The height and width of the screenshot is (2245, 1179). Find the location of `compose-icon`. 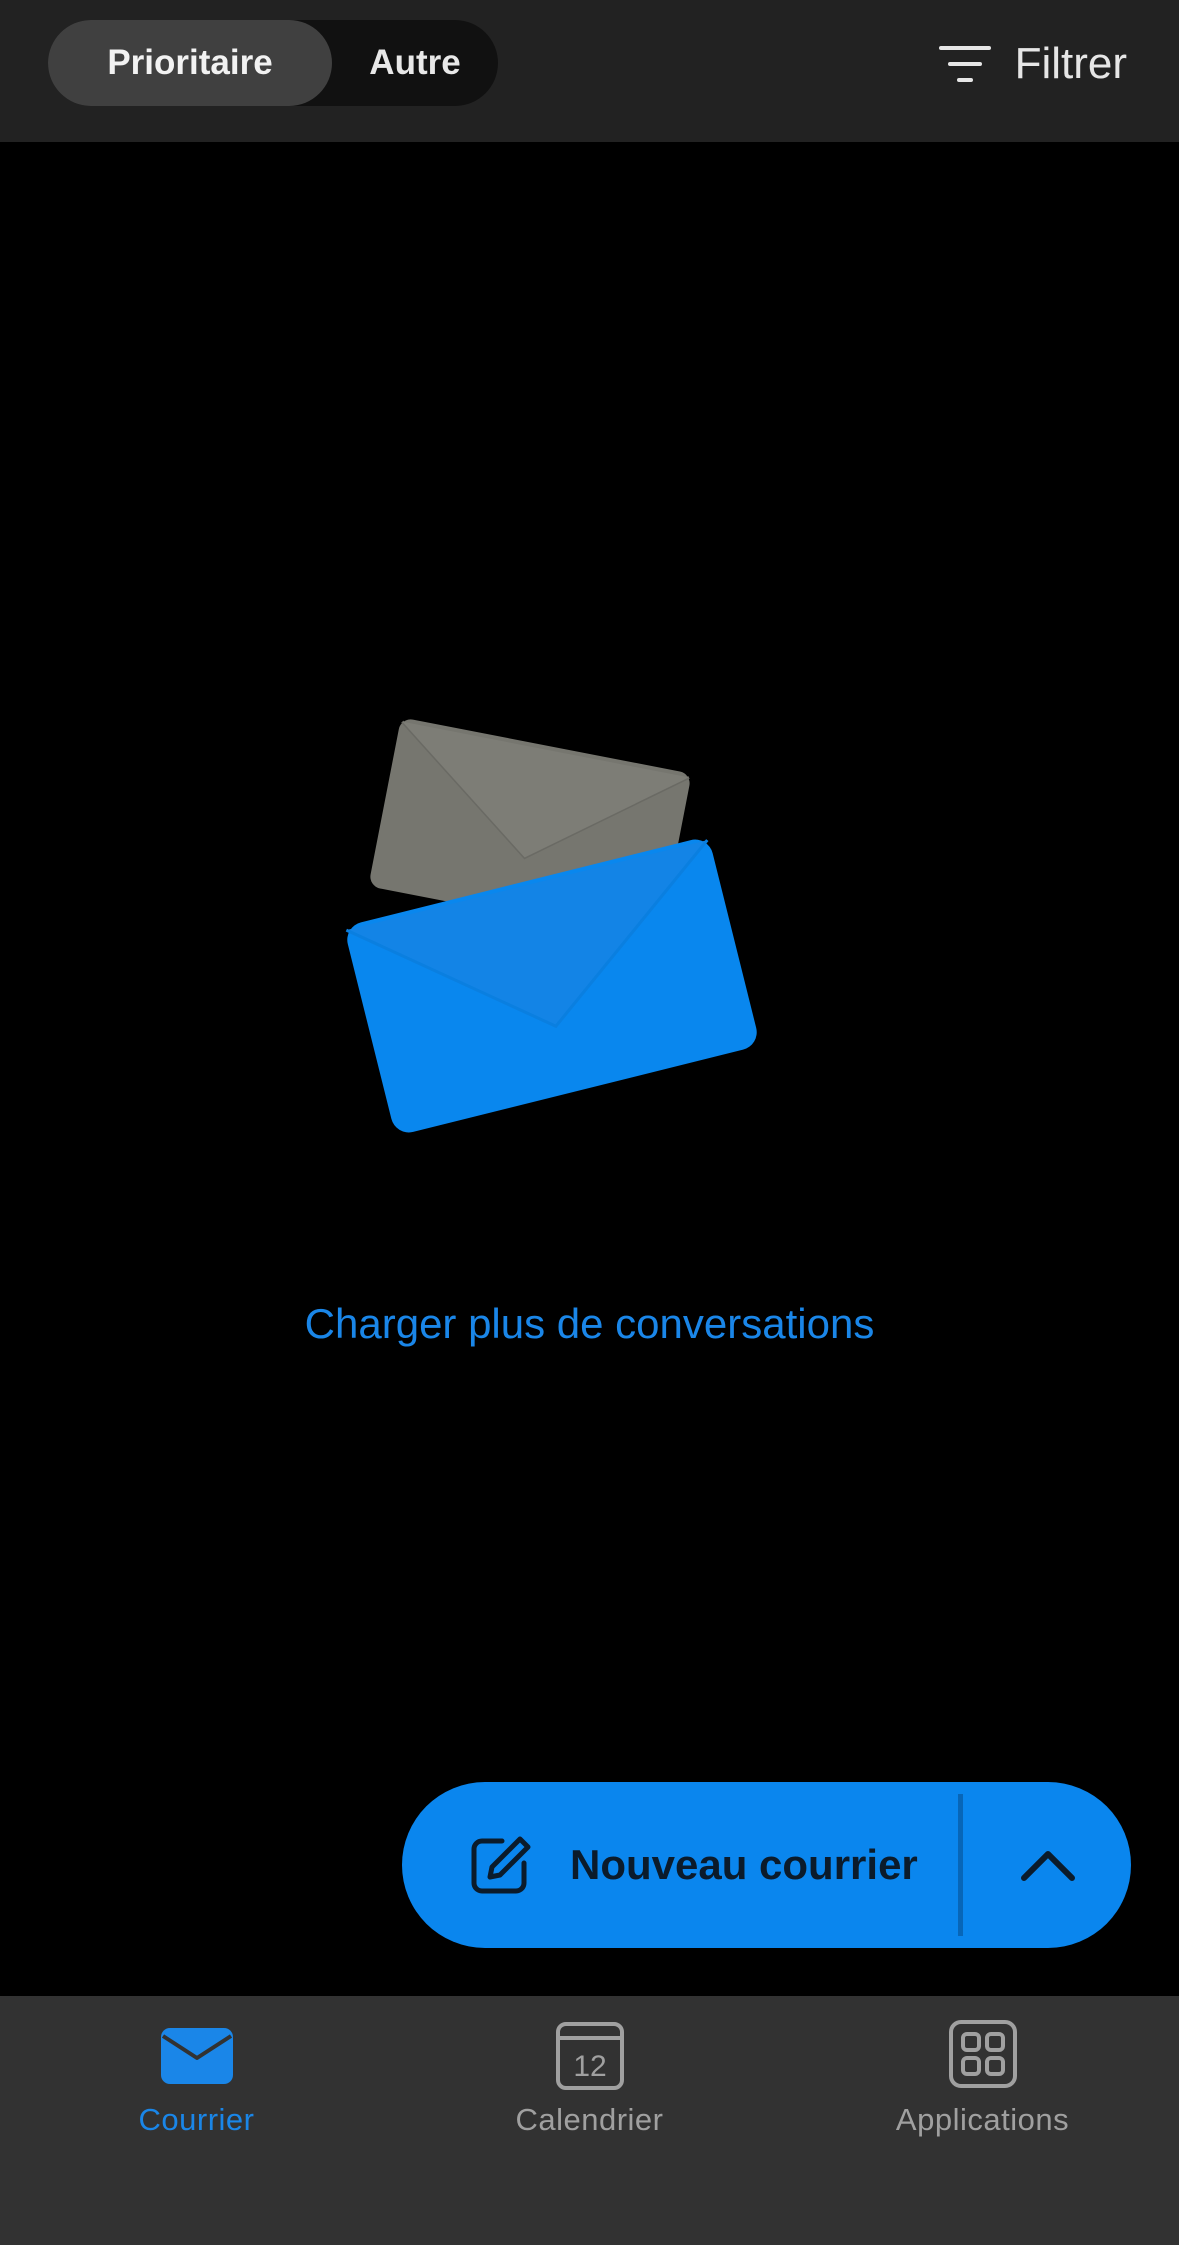

compose-icon is located at coordinates (501, 1865).